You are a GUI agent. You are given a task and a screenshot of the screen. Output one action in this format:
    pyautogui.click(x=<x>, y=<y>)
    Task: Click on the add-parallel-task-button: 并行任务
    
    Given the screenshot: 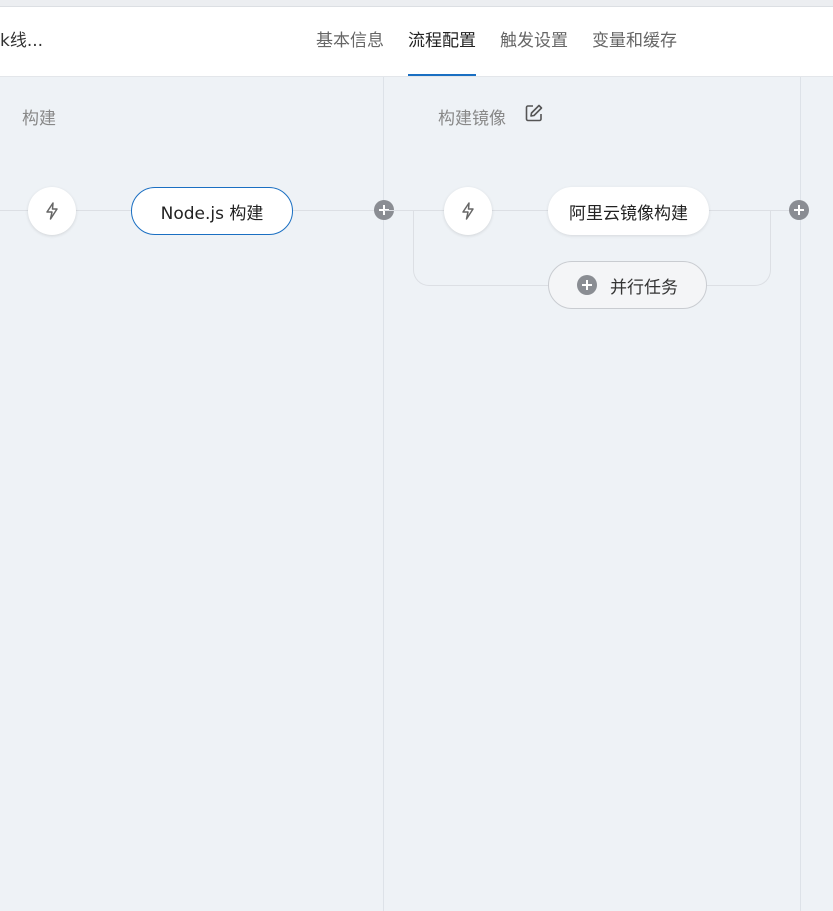 What is the action you would take?
    pyautogui.click(x=627, y=285)
    